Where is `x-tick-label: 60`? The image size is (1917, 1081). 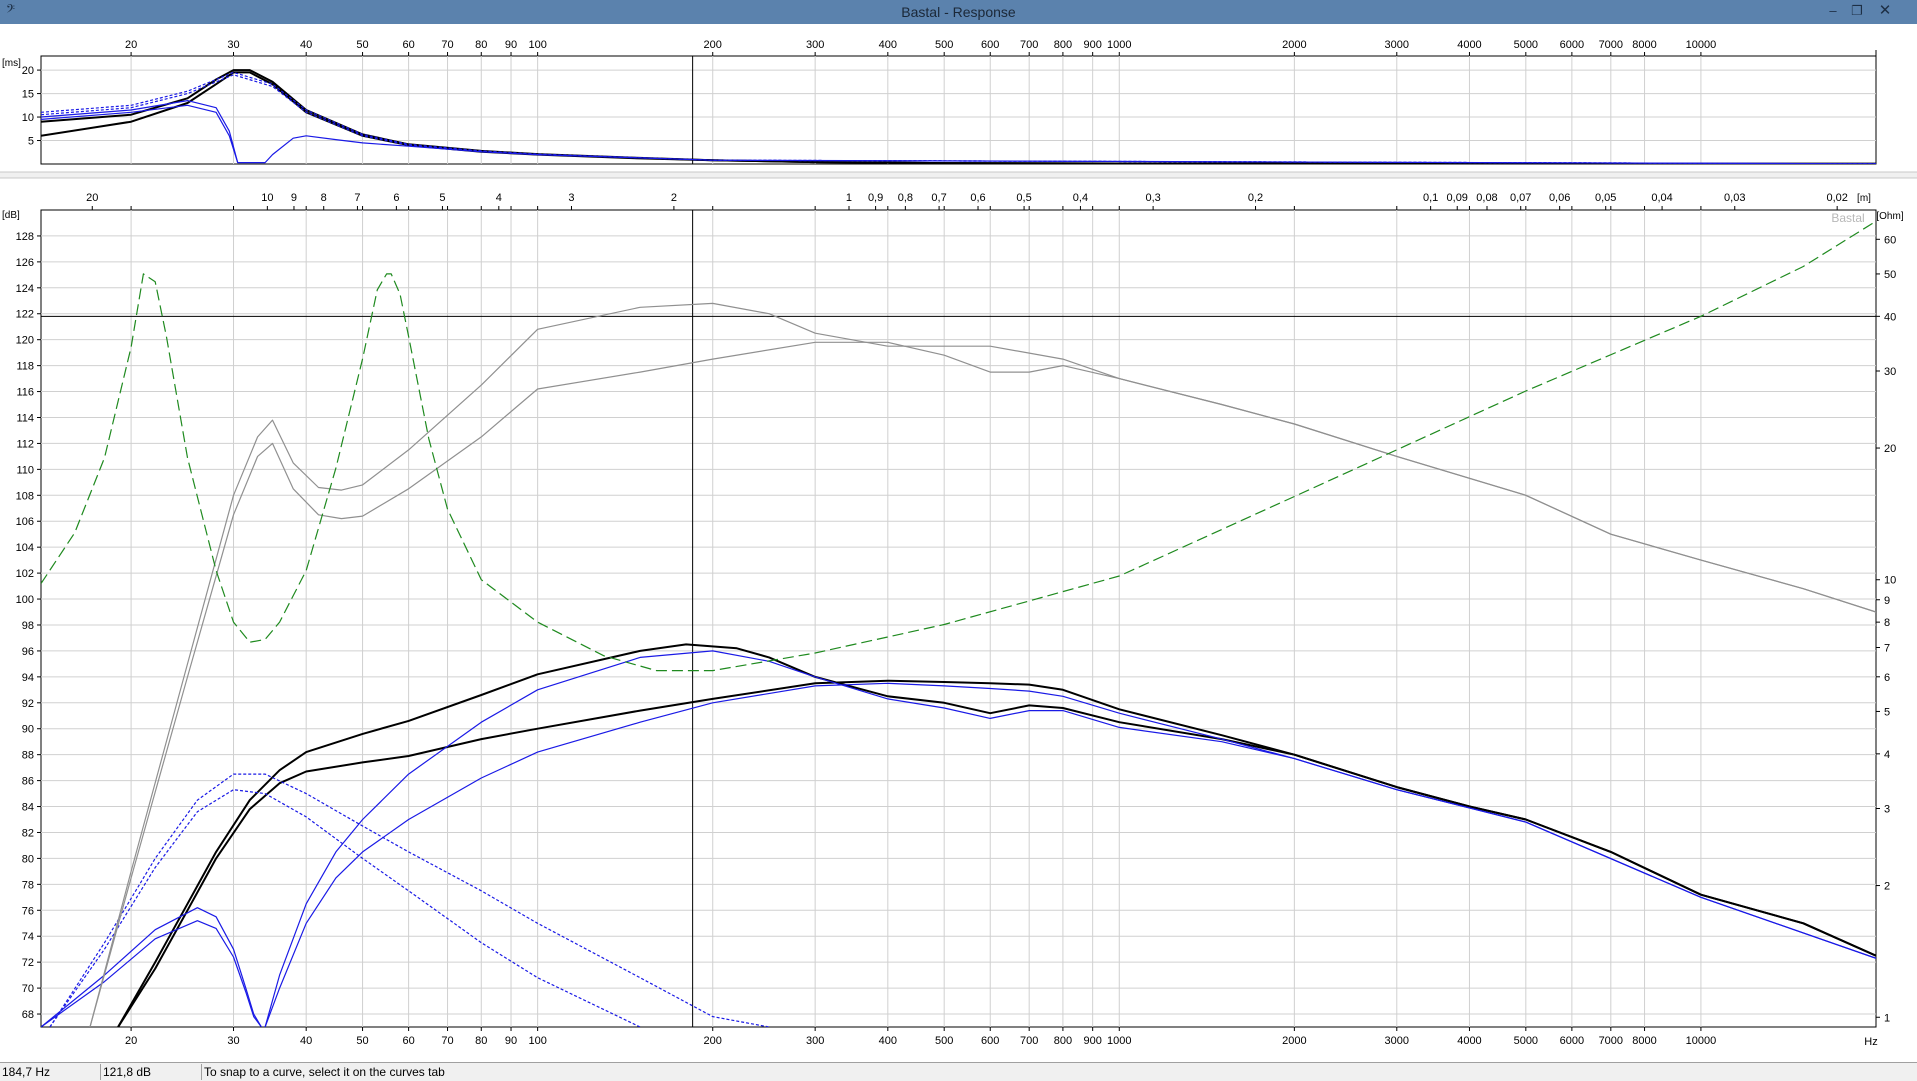 x-tick-label: 60 is located at coordinates (408, 45).